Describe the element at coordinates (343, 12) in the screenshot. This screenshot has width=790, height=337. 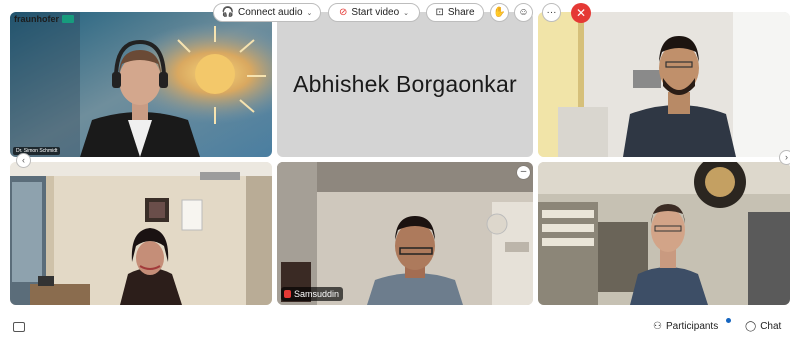
I see `camera-off-icon: ⊘` at that location.